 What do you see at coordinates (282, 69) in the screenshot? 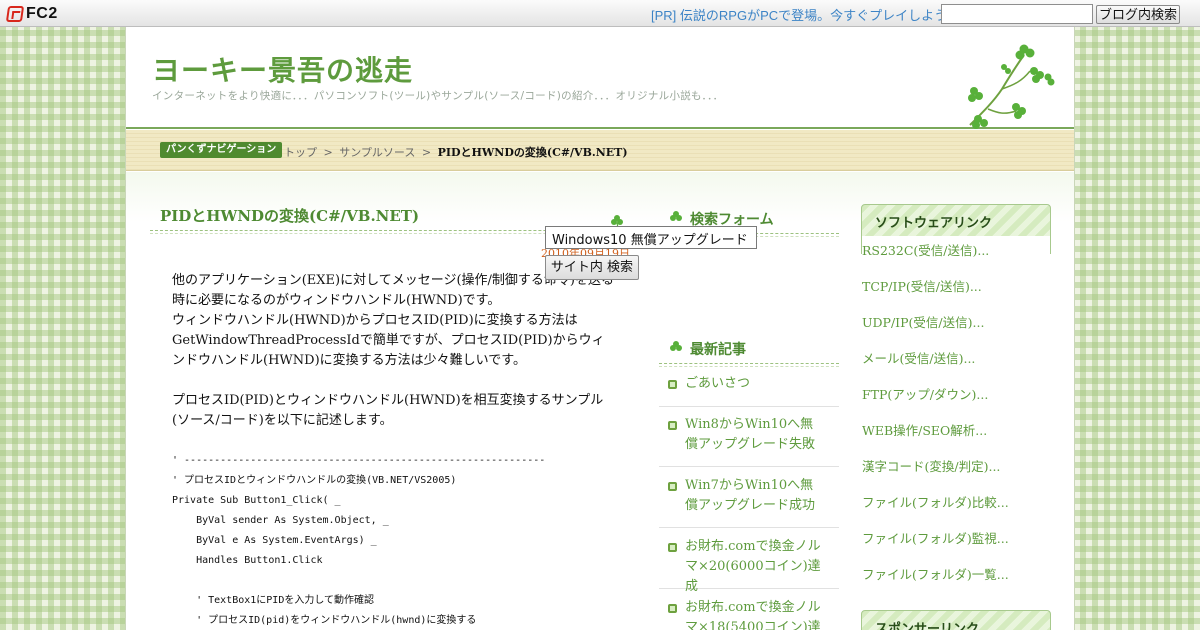
I see `blog-title: ヨーキー景吾の逃走` at bounding box center [282, 69].